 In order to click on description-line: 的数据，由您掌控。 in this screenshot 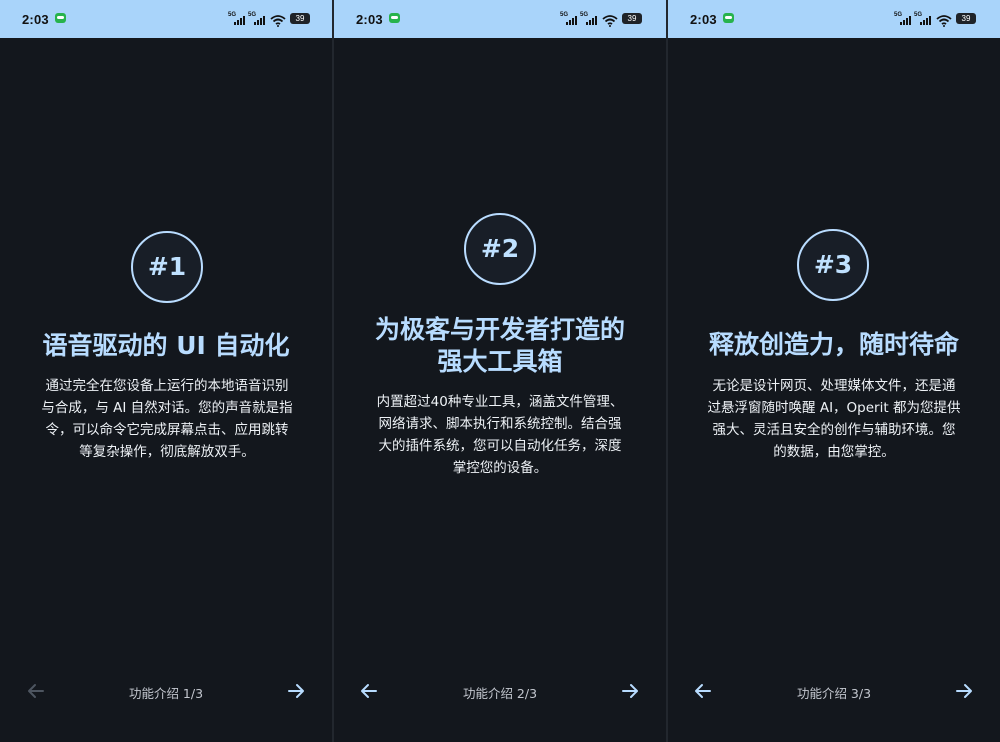, I will do `click(834, 452)`.